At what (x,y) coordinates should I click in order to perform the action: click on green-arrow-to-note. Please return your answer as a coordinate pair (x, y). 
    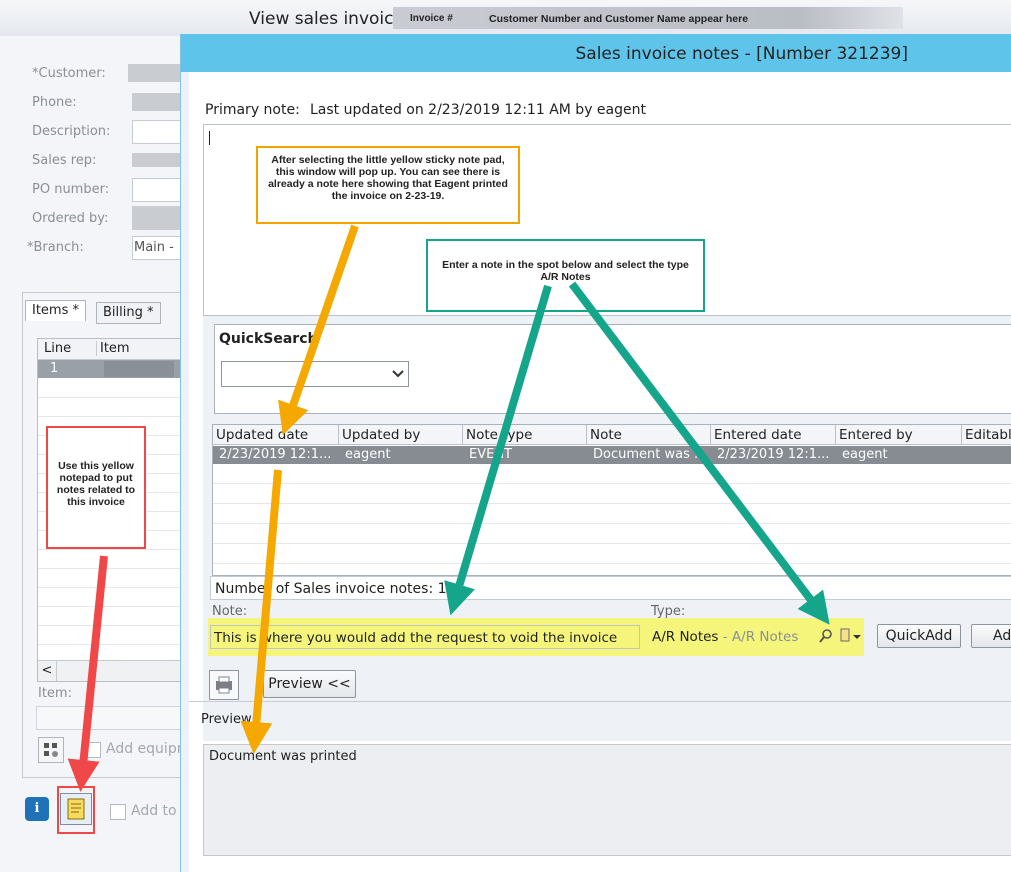
    Looking at the image, I should click on (498, 450).